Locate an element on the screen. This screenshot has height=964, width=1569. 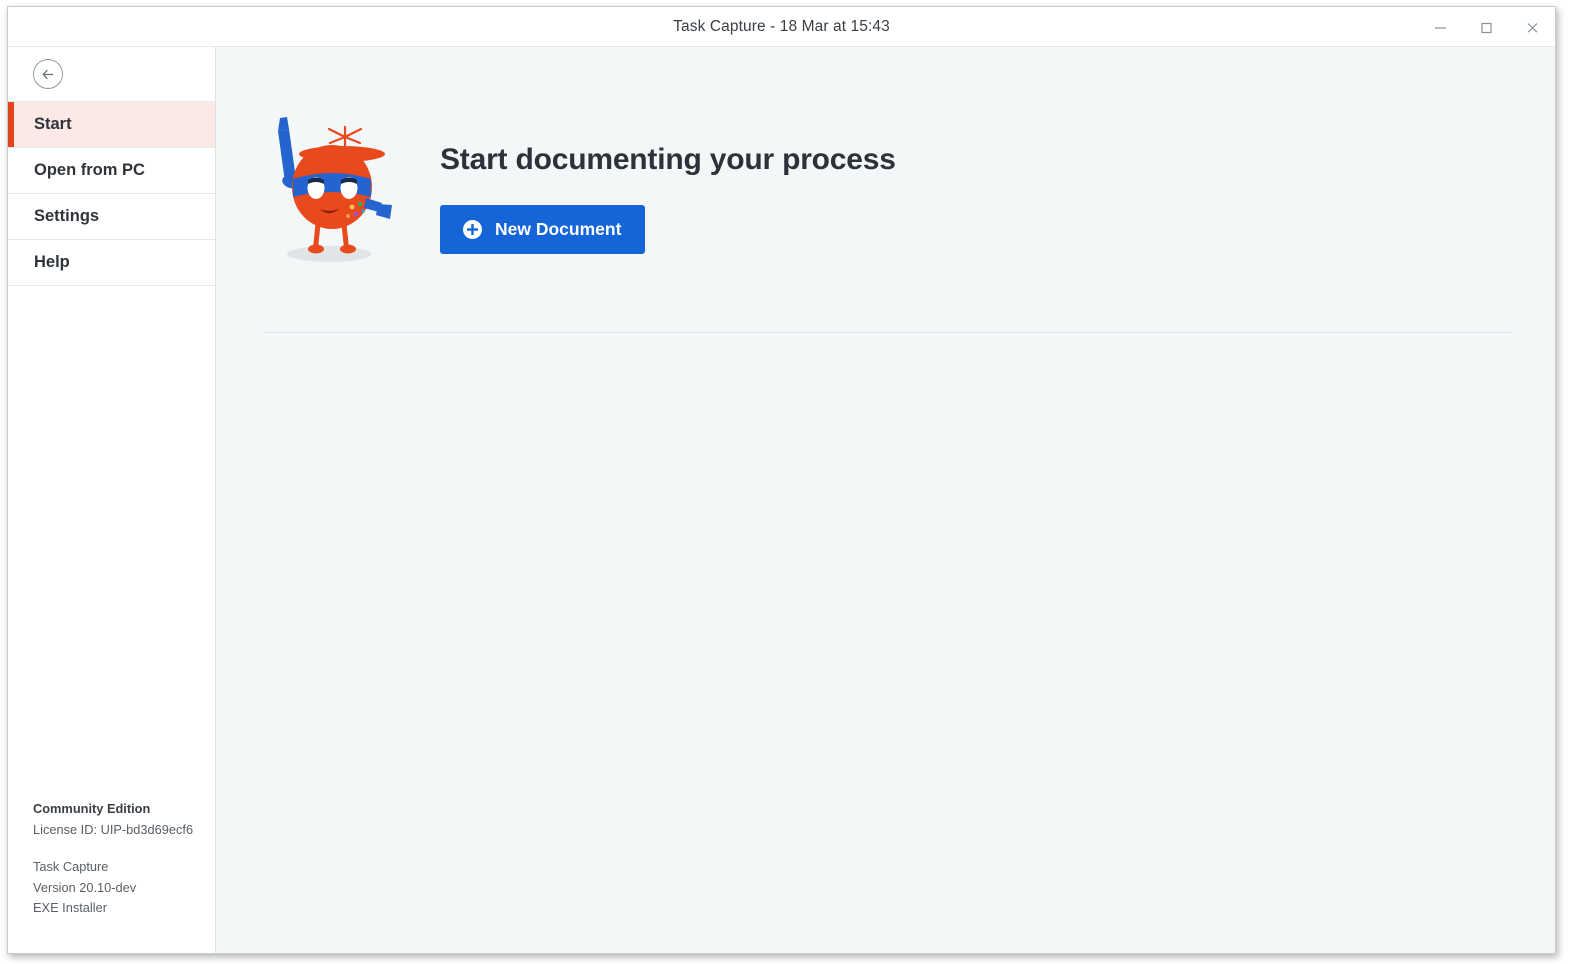
title-bar: Task Capture - 18 Mar at 15:43 is located at coordinates (781, 27).